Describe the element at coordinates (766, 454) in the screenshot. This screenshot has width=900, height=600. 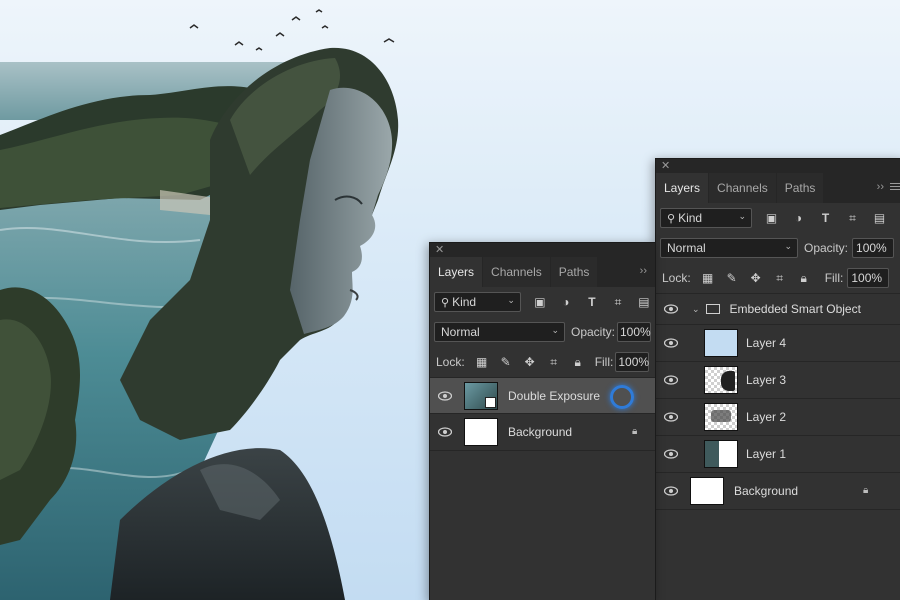
I see `layer-name: Layer 1` at that location.